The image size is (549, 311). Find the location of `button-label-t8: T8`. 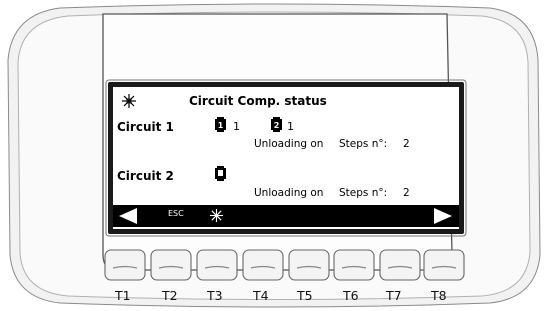

button-label-t8: T8 is located at coordinates (439, 295).